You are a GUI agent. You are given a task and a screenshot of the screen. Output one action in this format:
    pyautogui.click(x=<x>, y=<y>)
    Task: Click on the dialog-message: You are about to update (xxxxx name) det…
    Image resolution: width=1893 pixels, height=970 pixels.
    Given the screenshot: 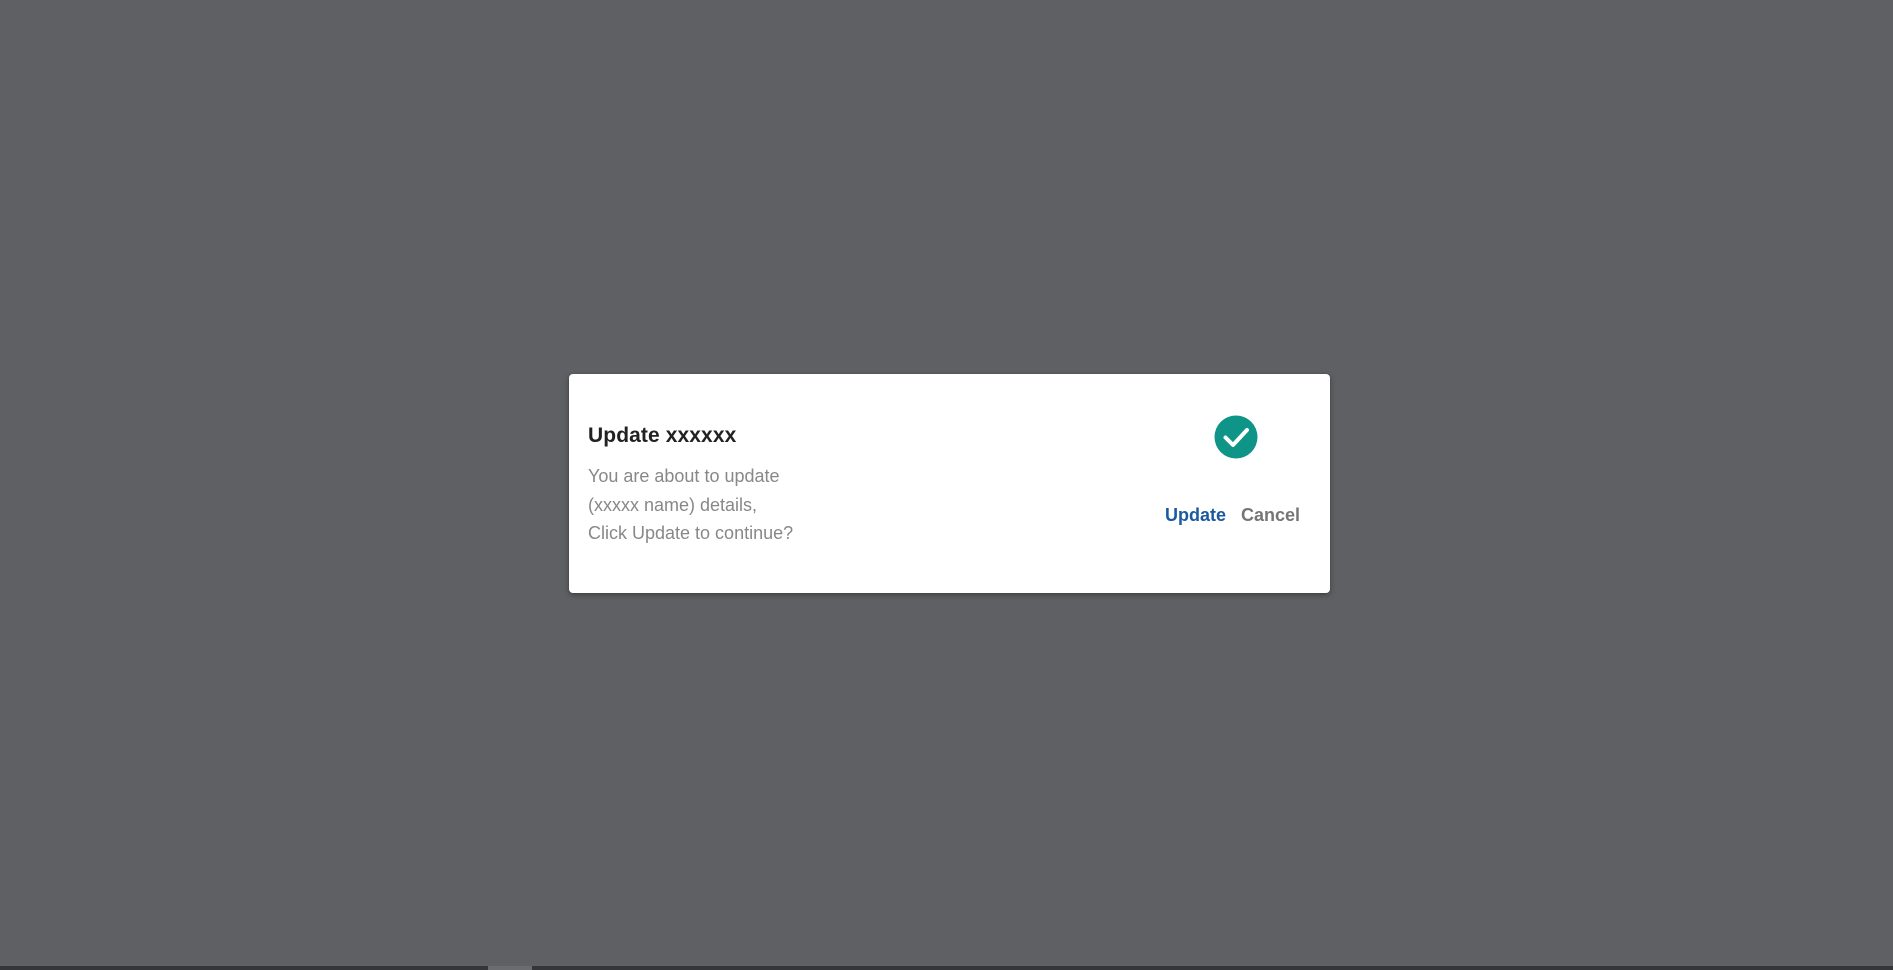 What is the action you would take?
    pyautogui.click(x=748, y=505)
    